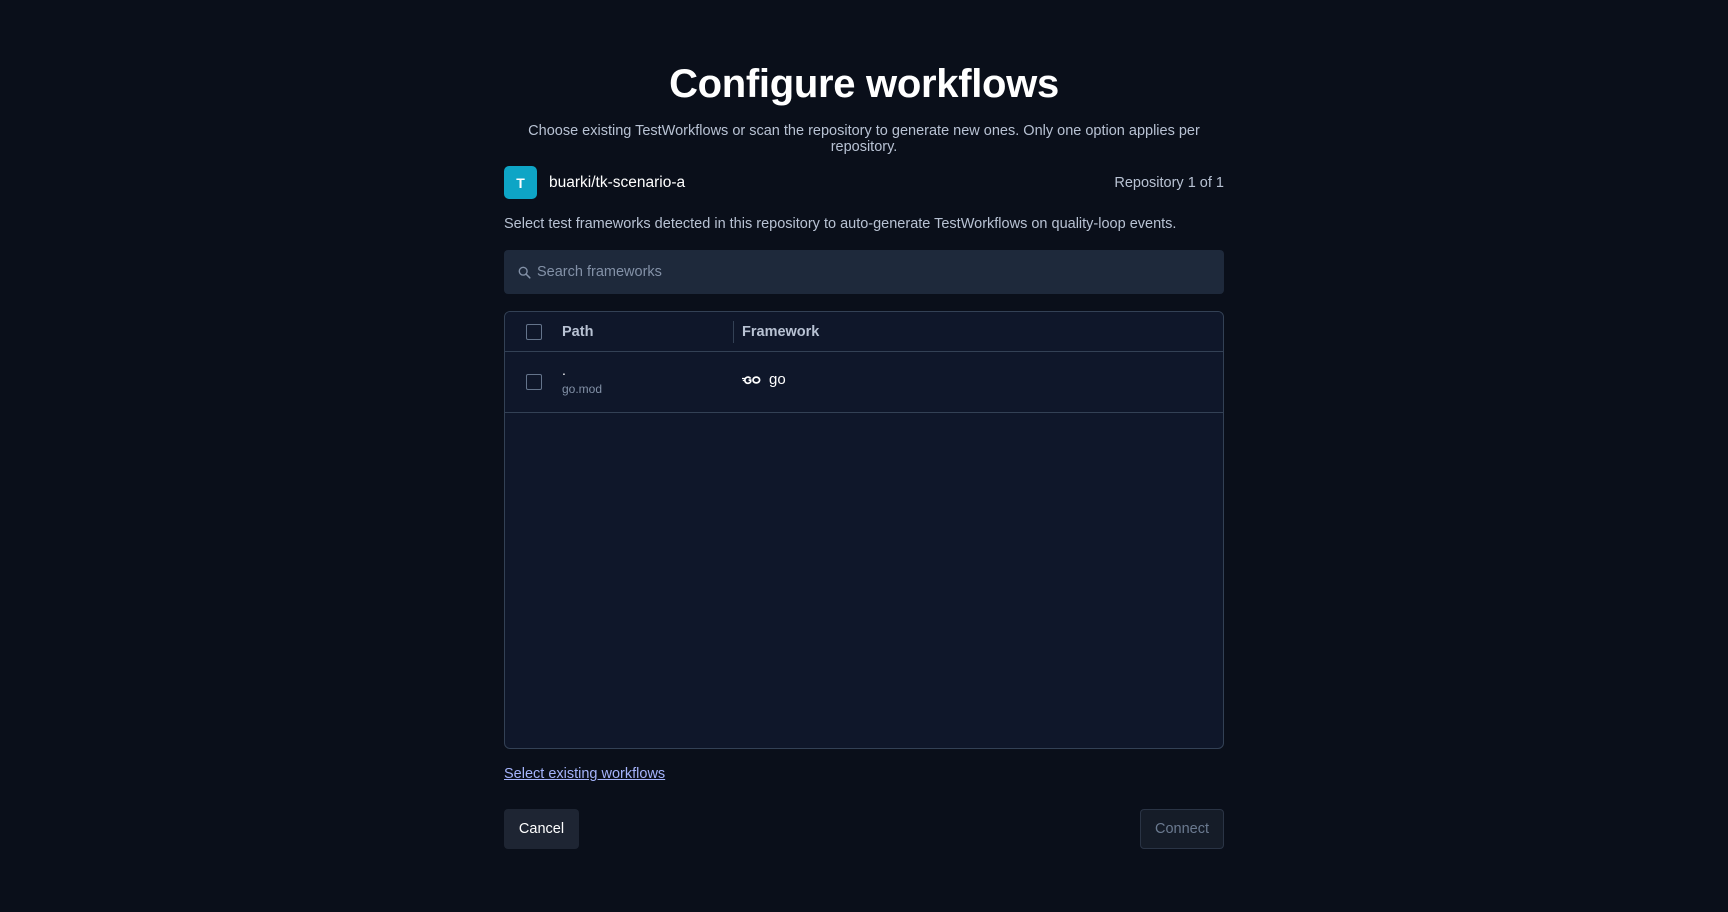 This screenshot has width=1728, height=912. What do you see at coordinates (864, 332) in the screenshot?
I see `table-header: Path Framework` at bounding box center [864, 332].